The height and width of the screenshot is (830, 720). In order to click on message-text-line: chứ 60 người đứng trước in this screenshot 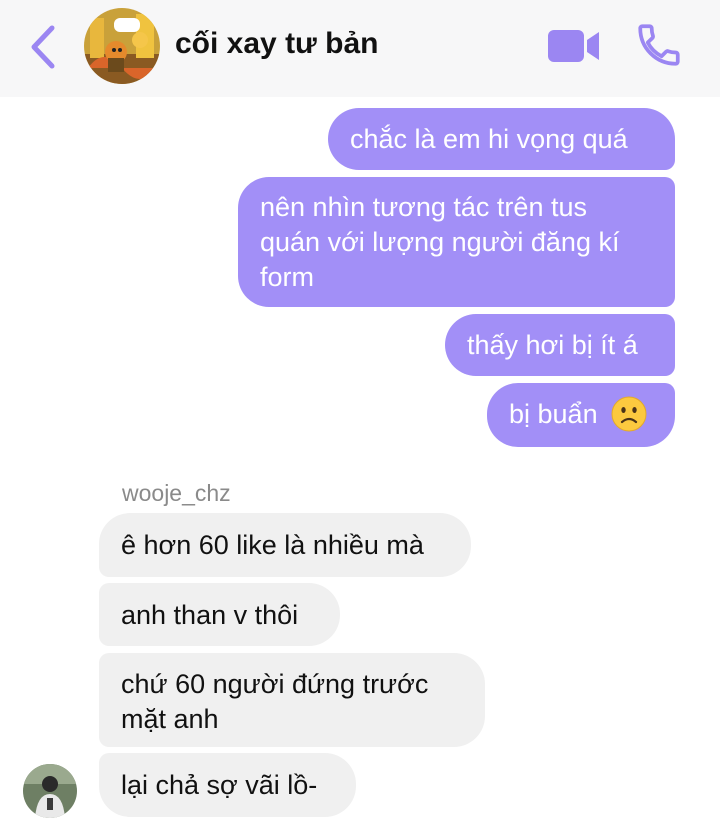, I will do `click(275, 684)`.